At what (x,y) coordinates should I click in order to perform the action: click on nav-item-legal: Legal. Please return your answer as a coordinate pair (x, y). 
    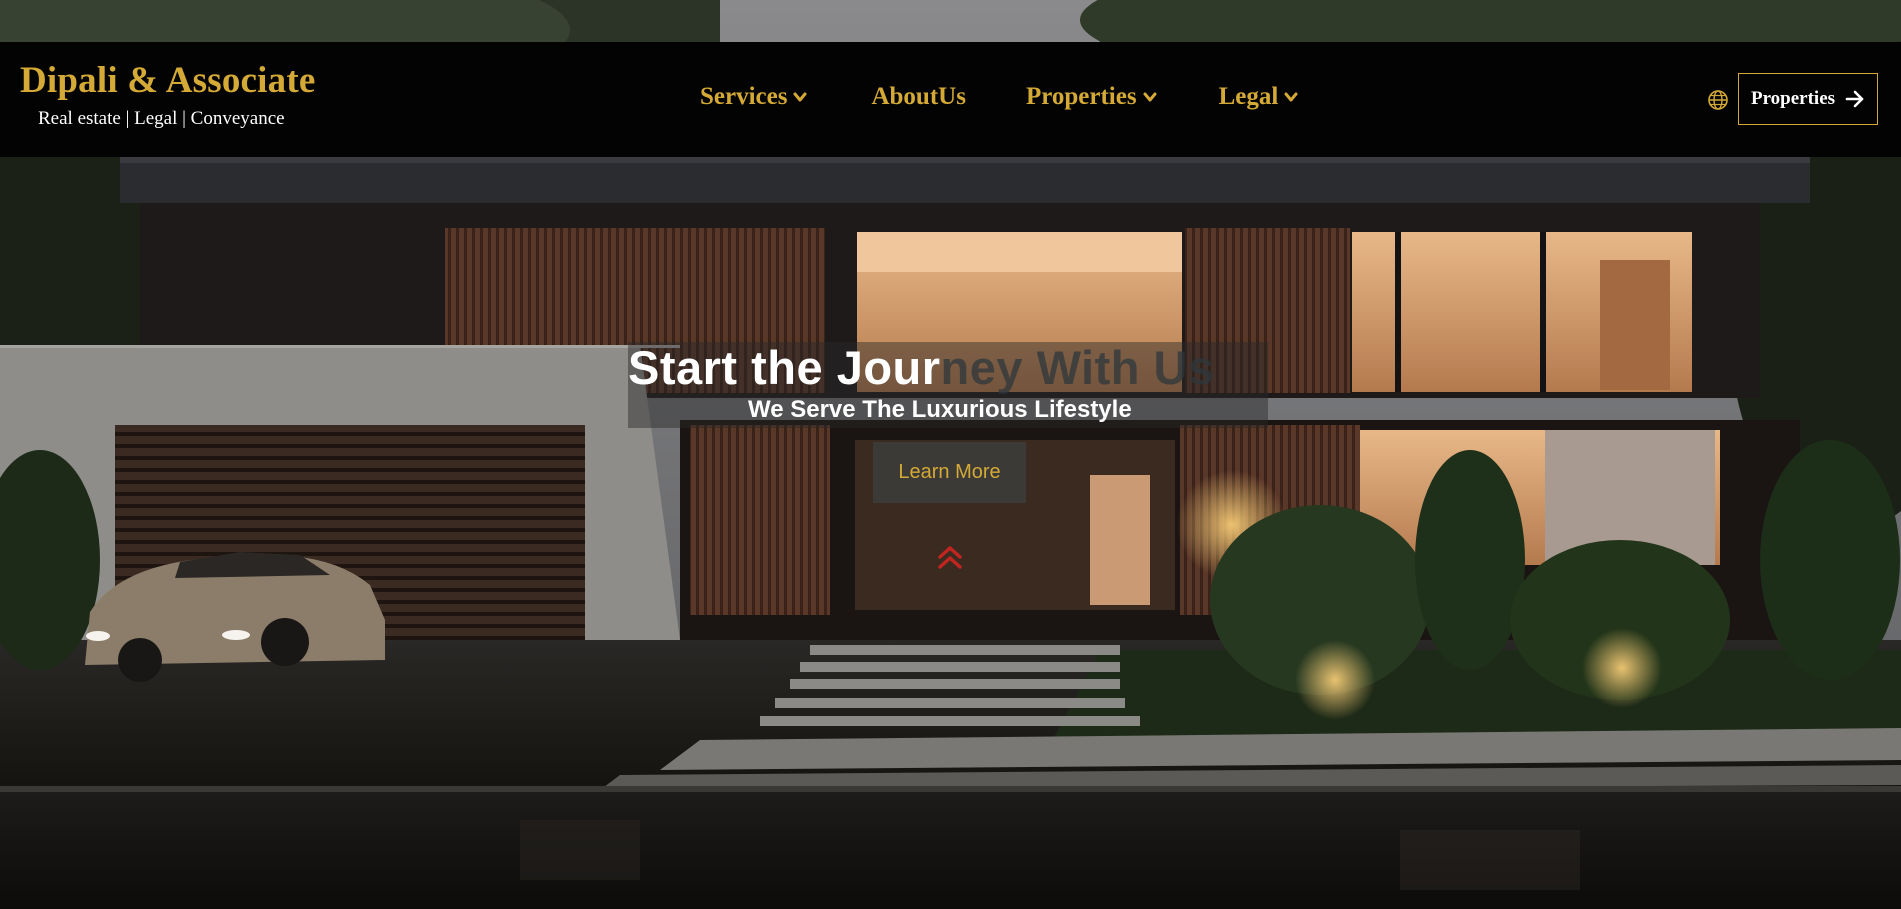
    Looking at the image, I should click on (1259, 96).